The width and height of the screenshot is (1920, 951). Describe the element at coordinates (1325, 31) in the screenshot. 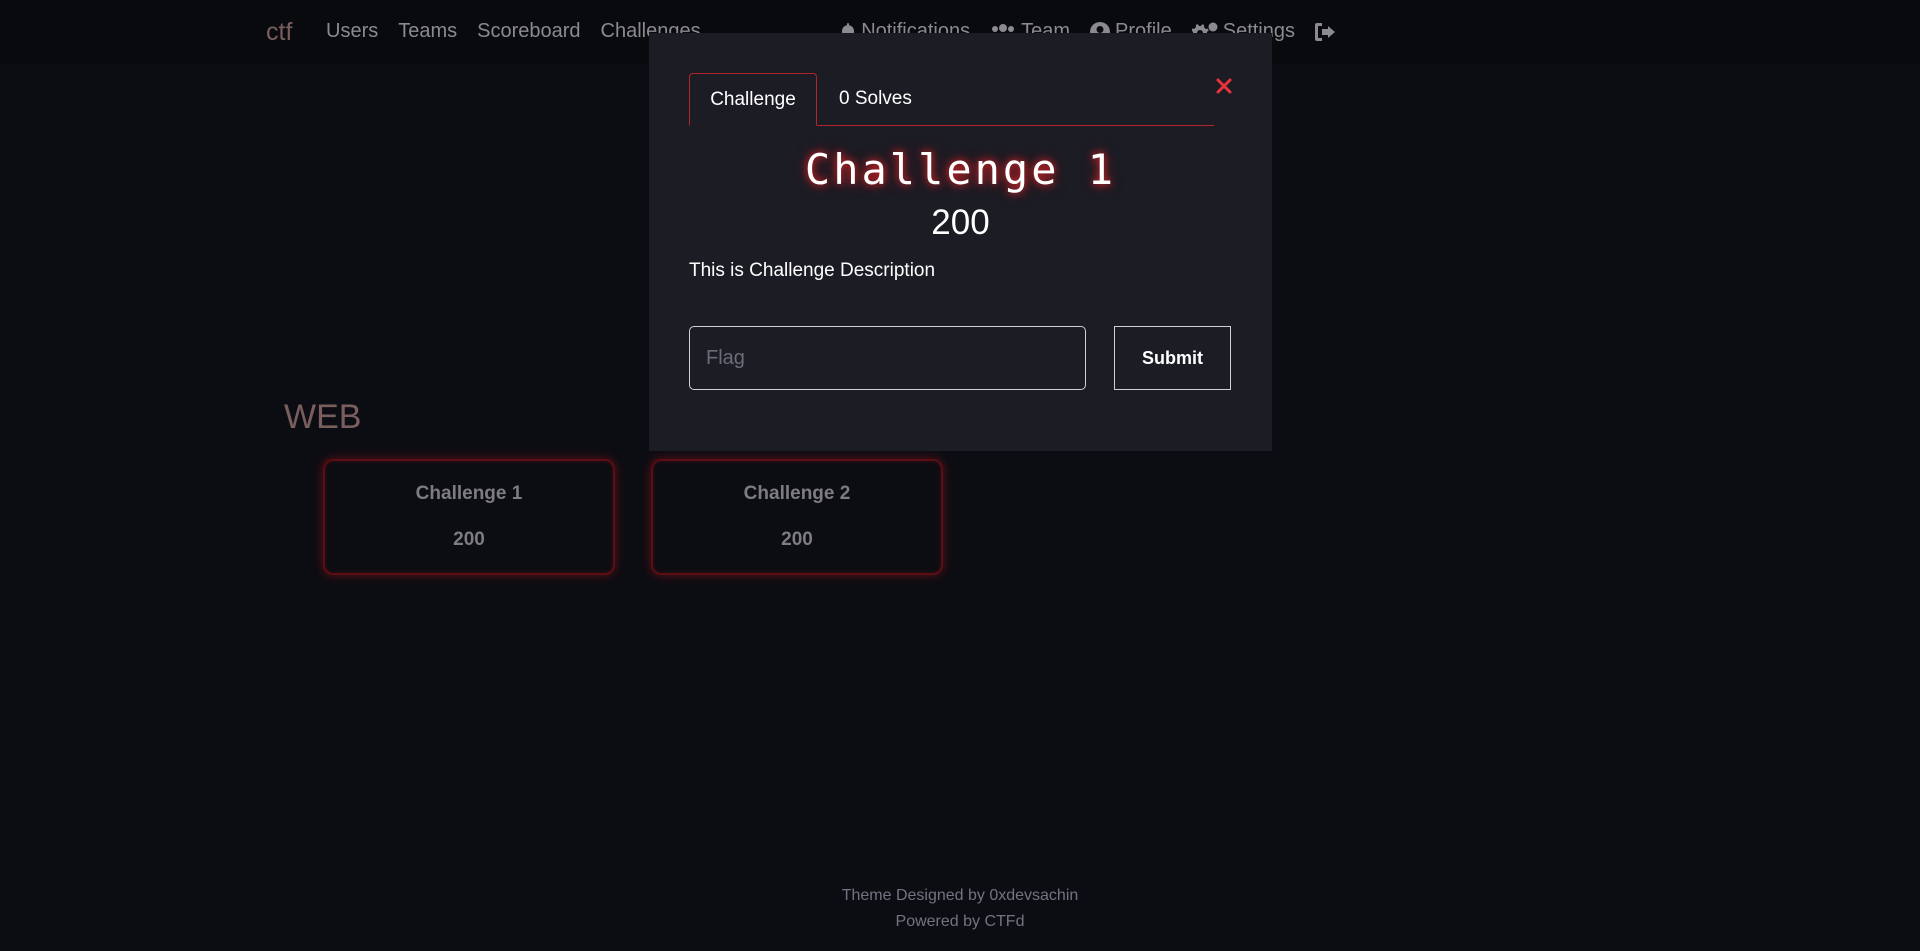

I see `logout-icon` at that location.